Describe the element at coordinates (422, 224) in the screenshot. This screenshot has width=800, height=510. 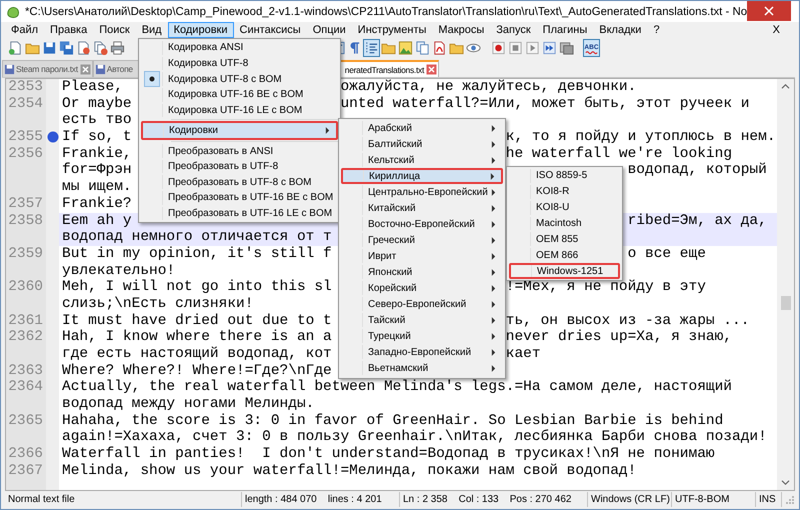
I see `menu-item: Восточно-Европейский` at that location.